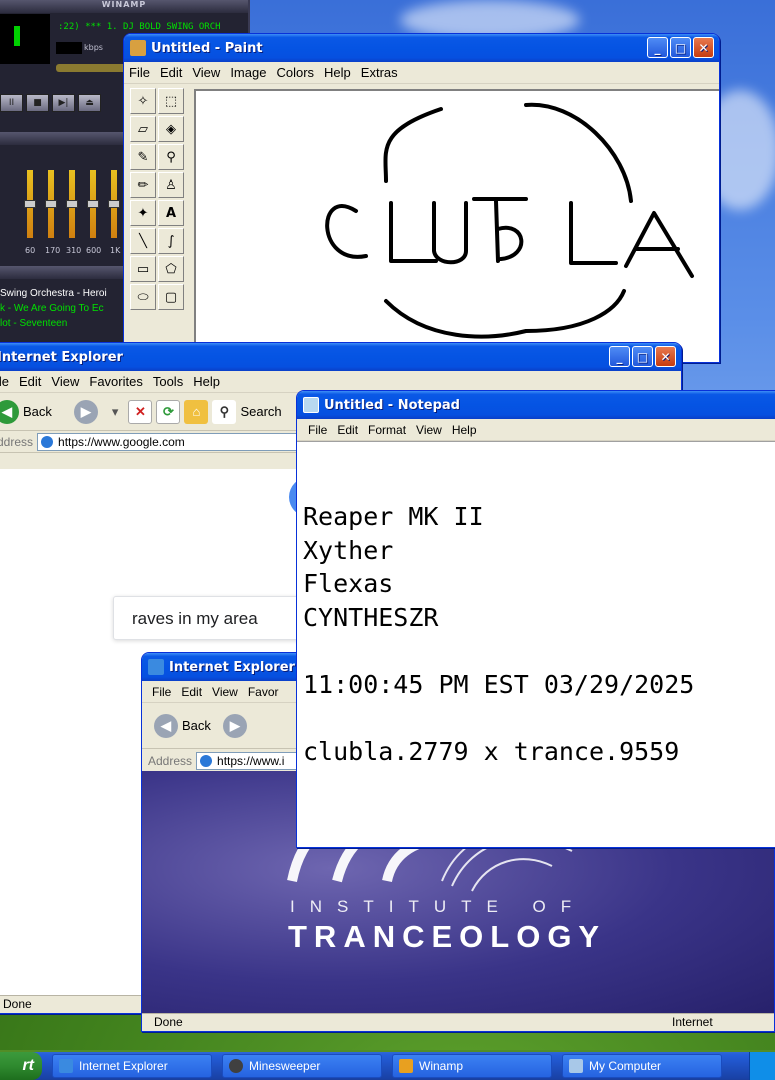 The height and width of the screenshot is (1080, 775). Describe the element at coordinates (138, 48) in the screenshot. I see `paint-icon` at that location.